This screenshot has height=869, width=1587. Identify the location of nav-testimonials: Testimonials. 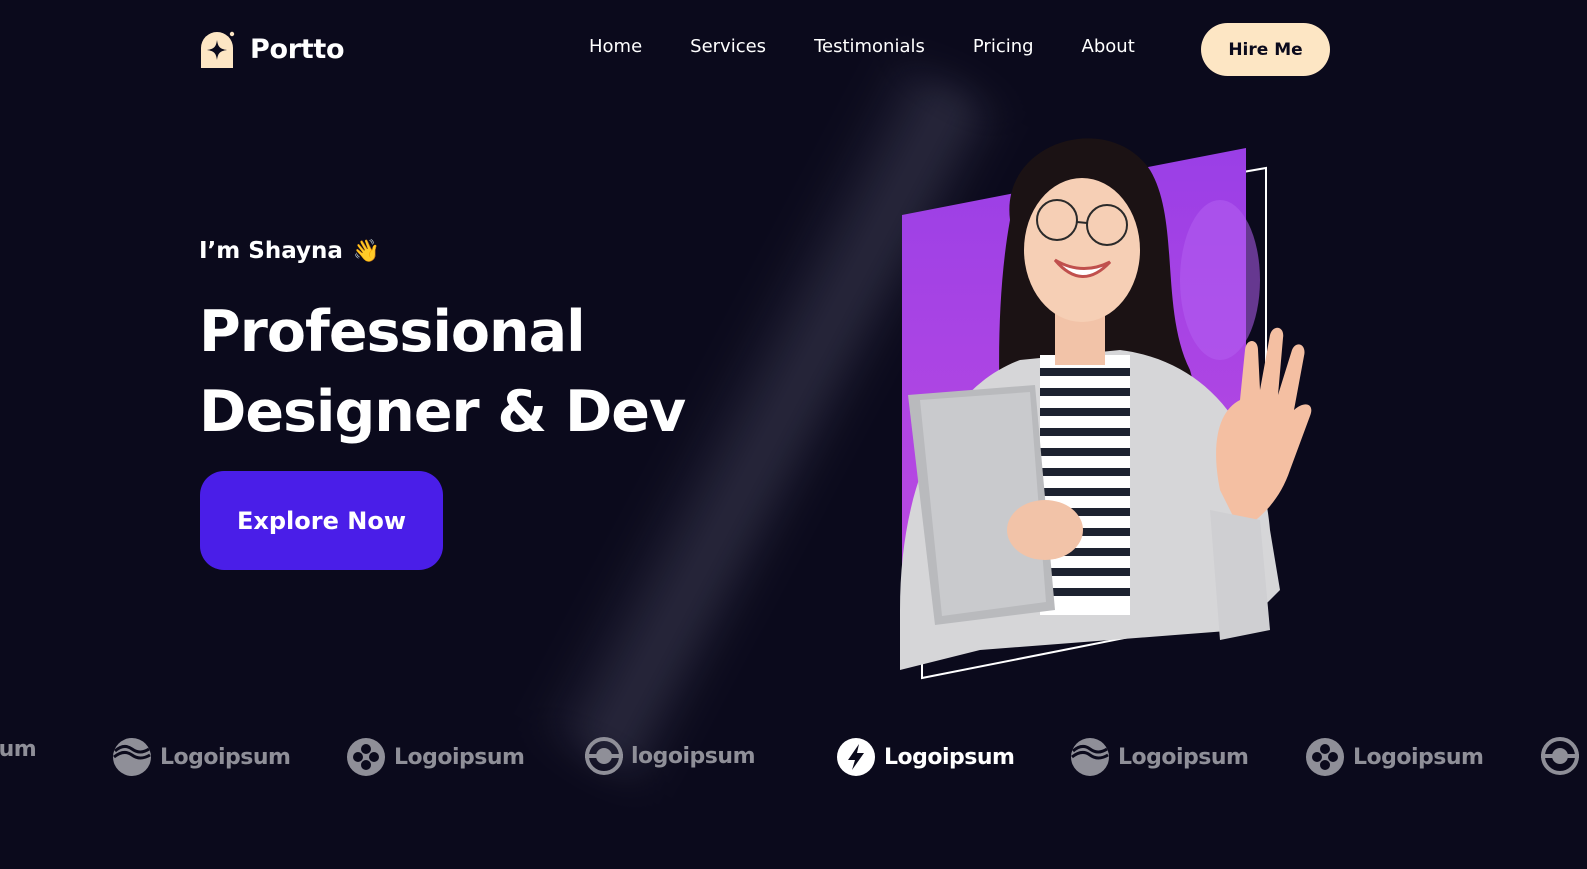
(869, 46).